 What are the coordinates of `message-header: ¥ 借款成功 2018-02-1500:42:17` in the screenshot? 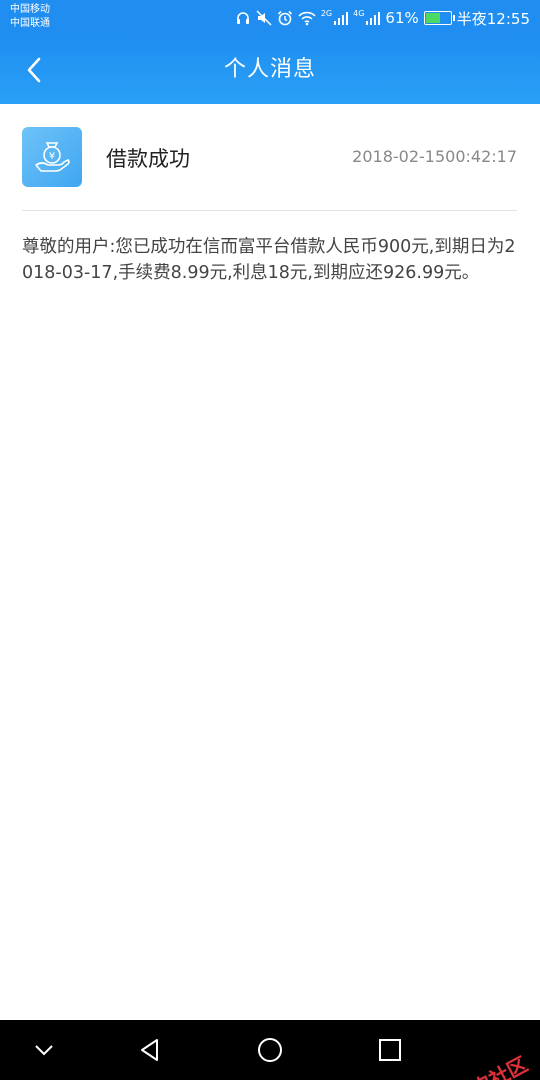 It's located at (269, 157).